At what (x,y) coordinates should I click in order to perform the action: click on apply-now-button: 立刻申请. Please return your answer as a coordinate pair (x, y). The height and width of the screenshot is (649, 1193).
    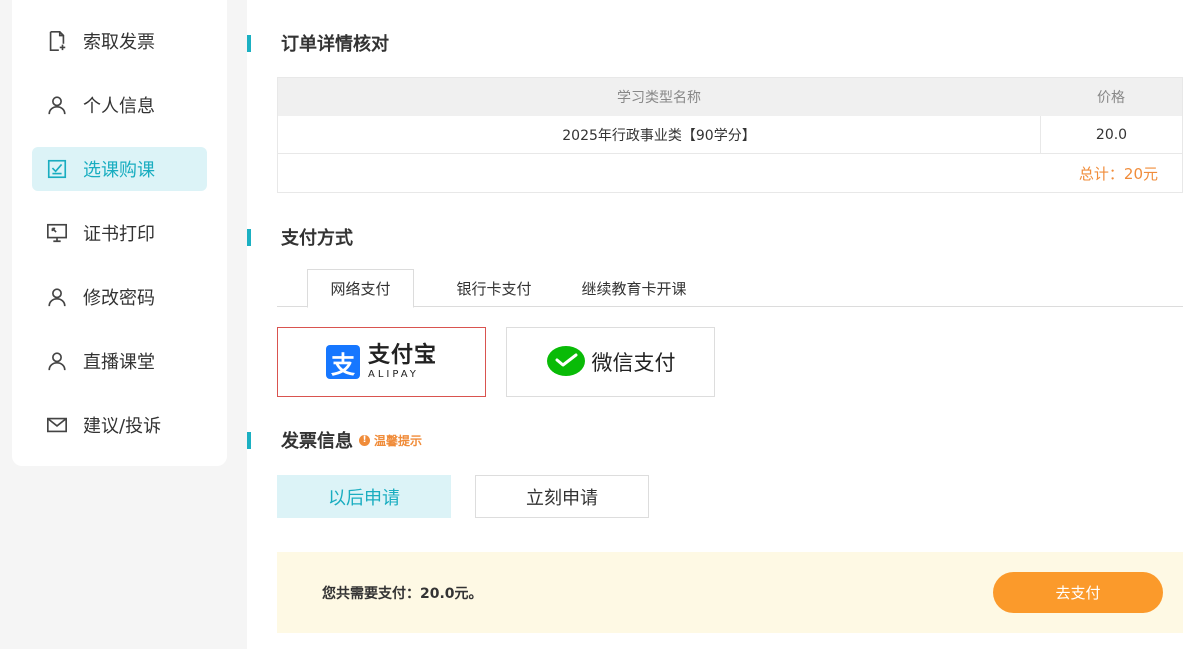
    Looking at the image, I should click on (562, 496).